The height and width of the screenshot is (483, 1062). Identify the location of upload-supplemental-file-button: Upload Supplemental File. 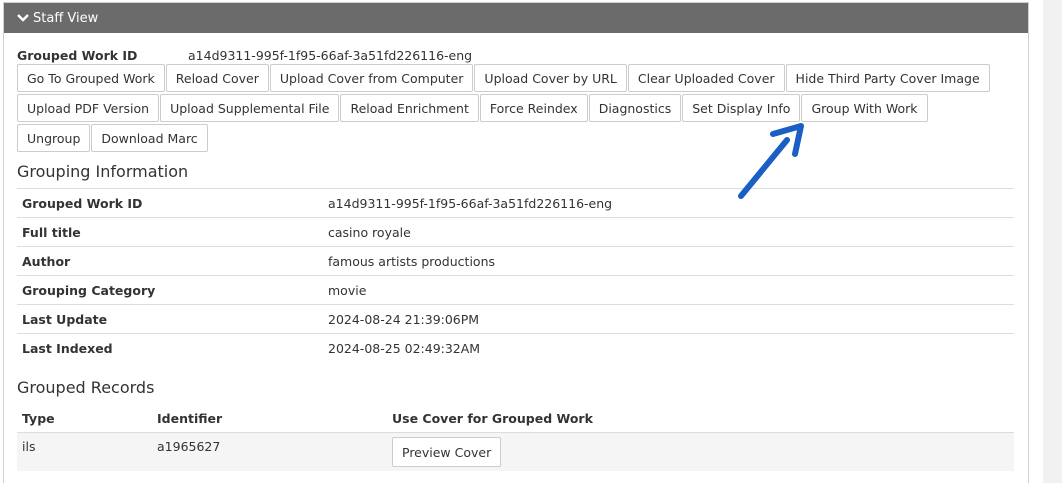
(250, 108).